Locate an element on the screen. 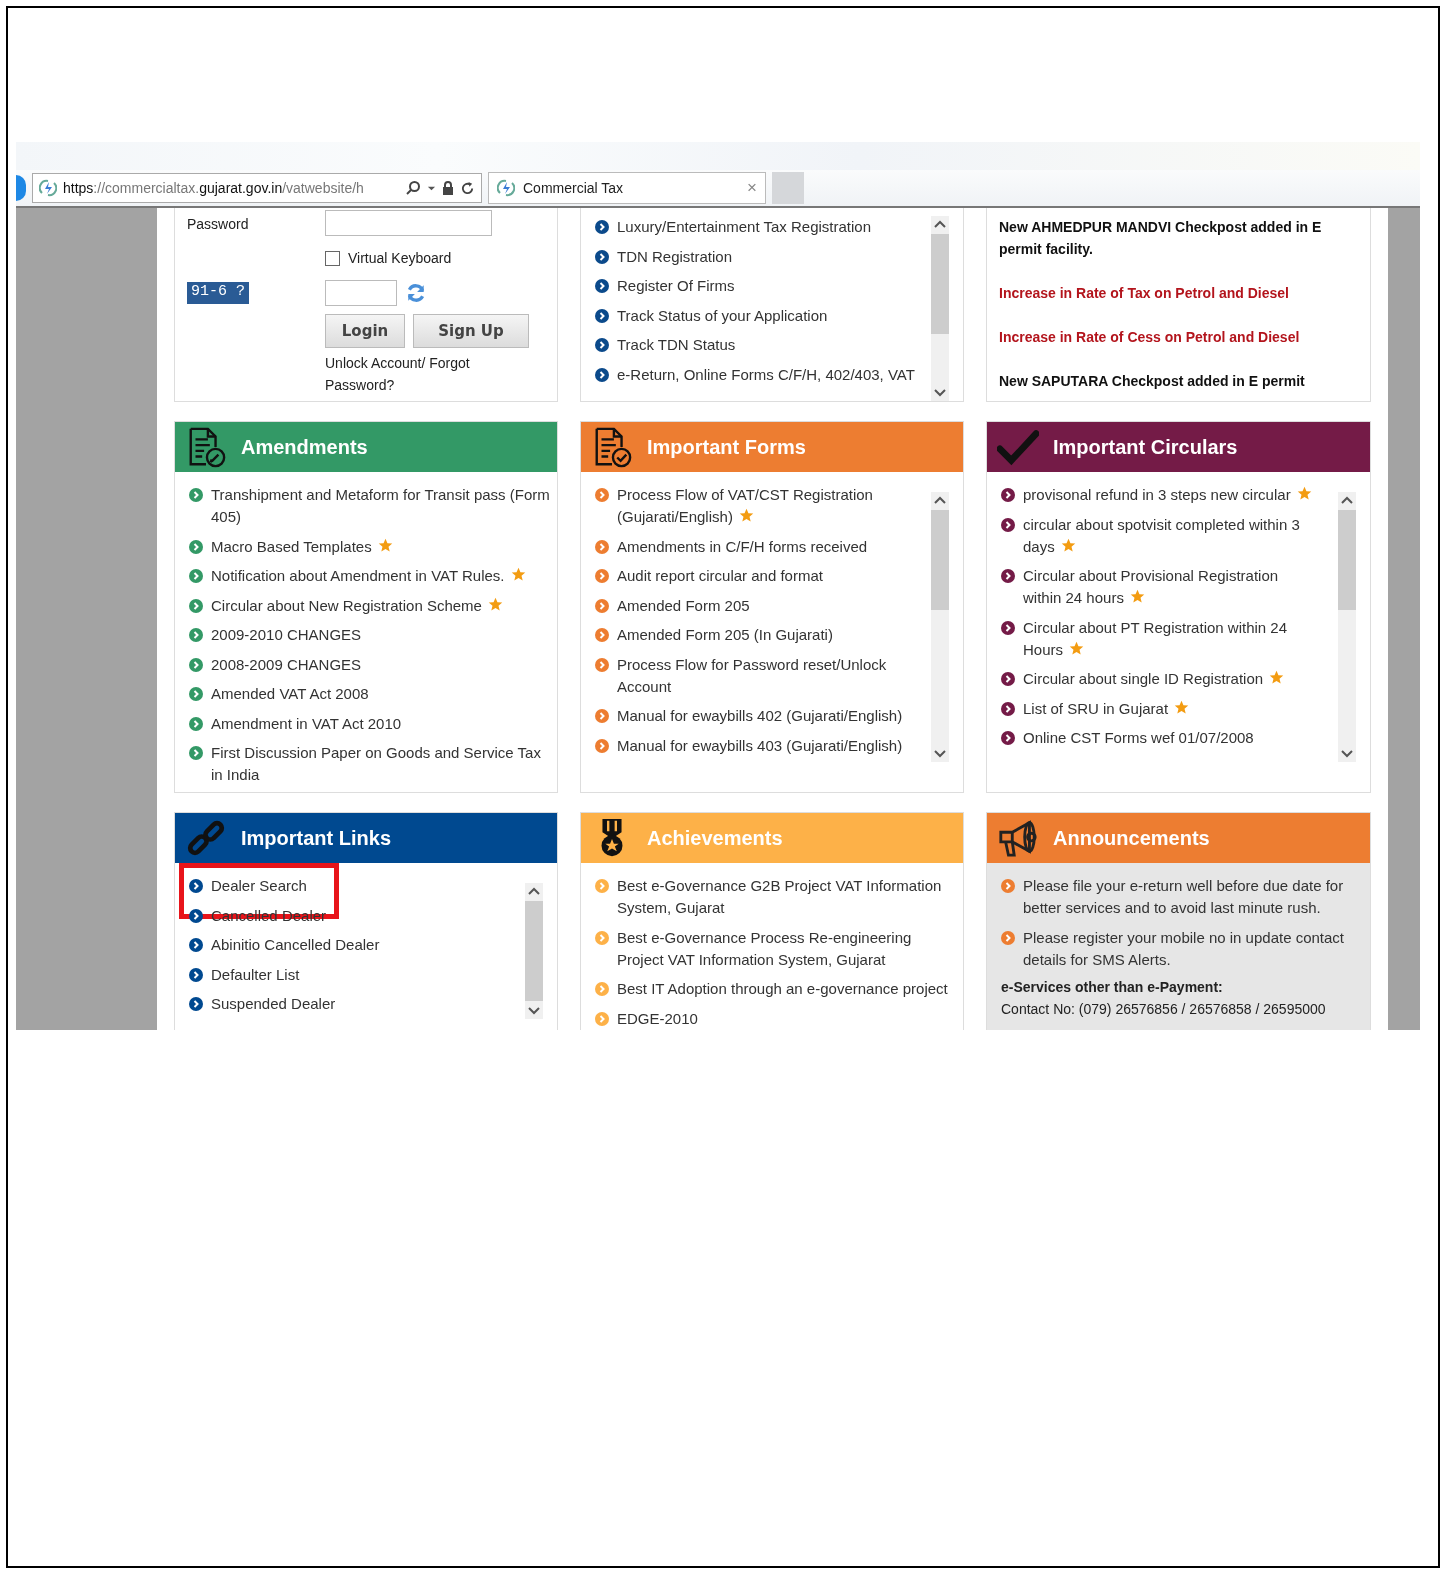 The image size is (1452, 1577). list-link: Circular about New Registration Scheme is located at coordinates (357, 605).